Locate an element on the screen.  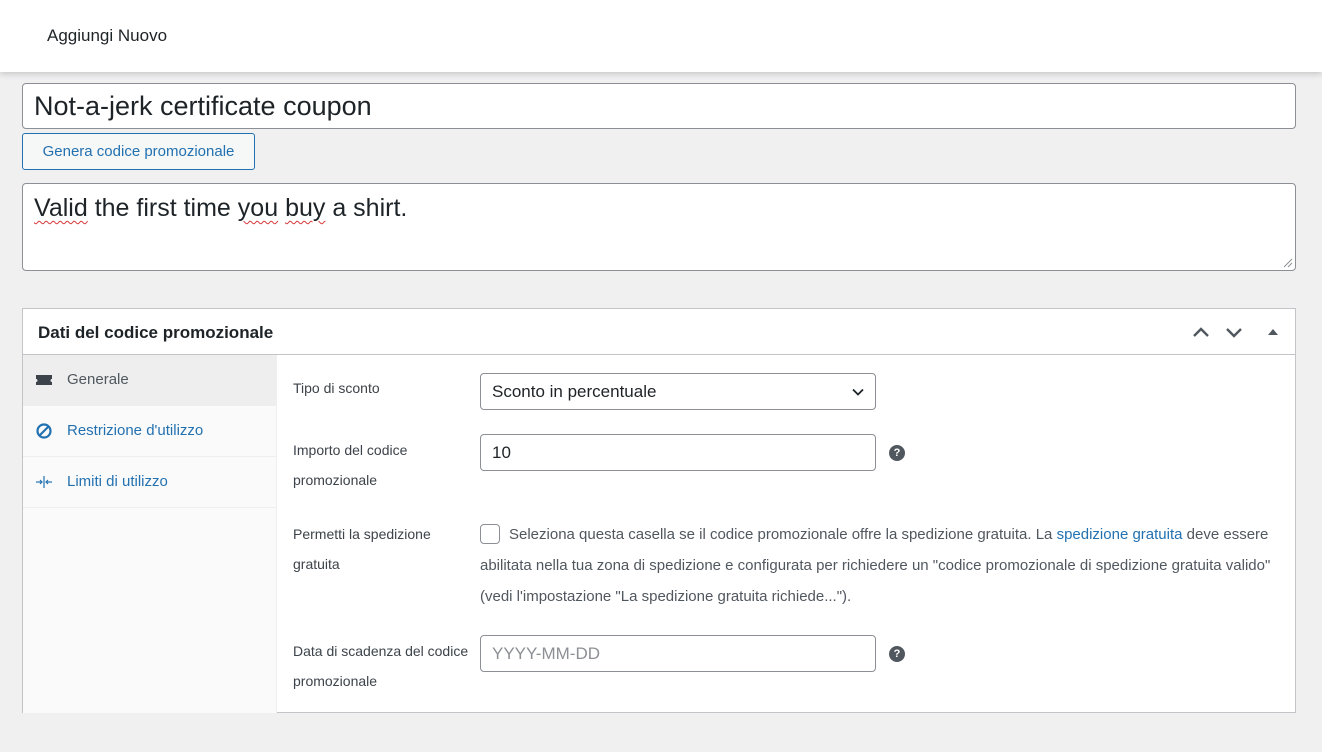
move-down-icon is located at coordinates (1234, 332).